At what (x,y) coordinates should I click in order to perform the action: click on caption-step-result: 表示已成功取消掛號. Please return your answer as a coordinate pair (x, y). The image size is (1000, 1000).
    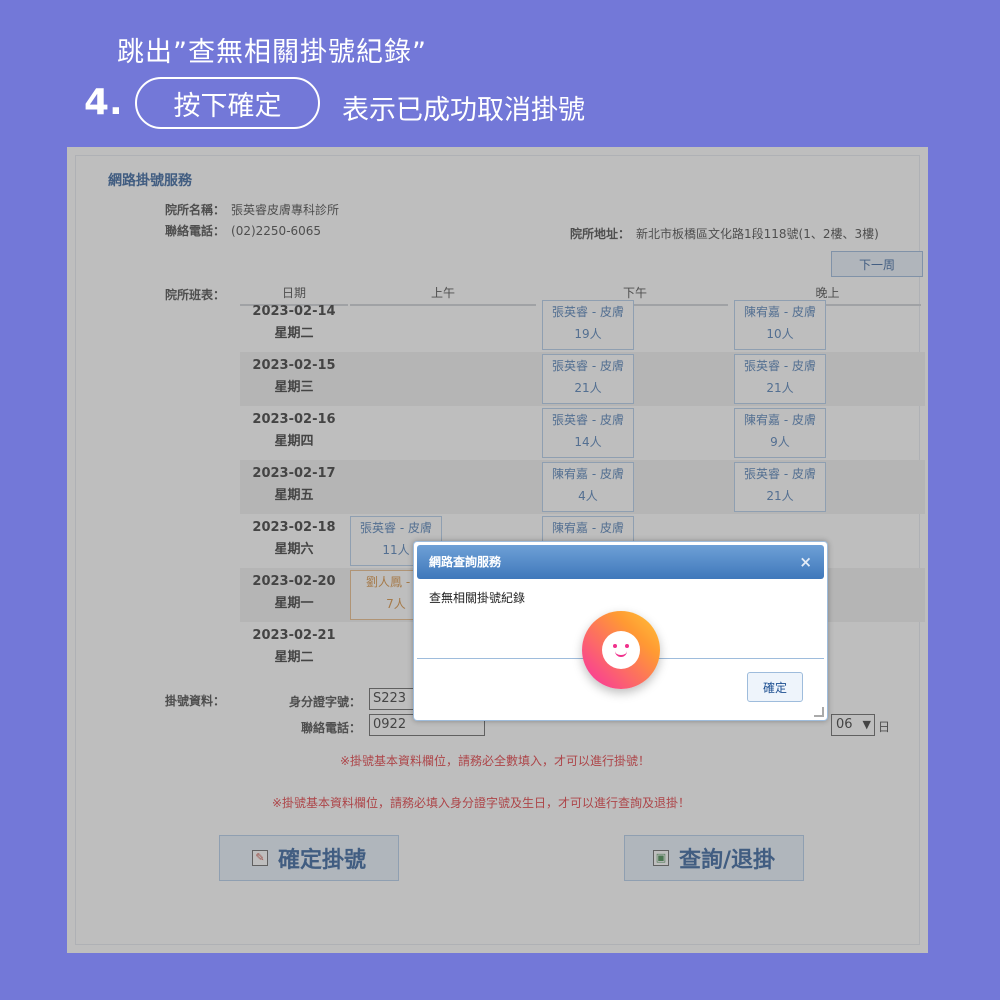
    Looking at the image, I should click on (463, 110).